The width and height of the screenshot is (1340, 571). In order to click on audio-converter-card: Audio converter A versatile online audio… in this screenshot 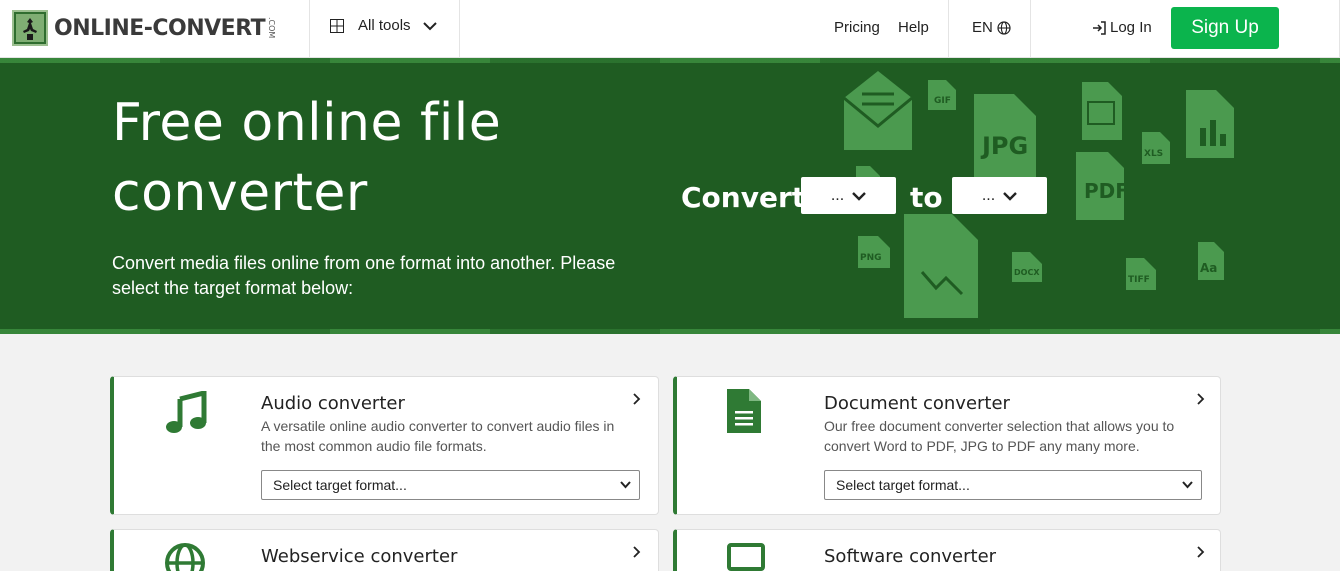, I will do `click(384, 445)`.